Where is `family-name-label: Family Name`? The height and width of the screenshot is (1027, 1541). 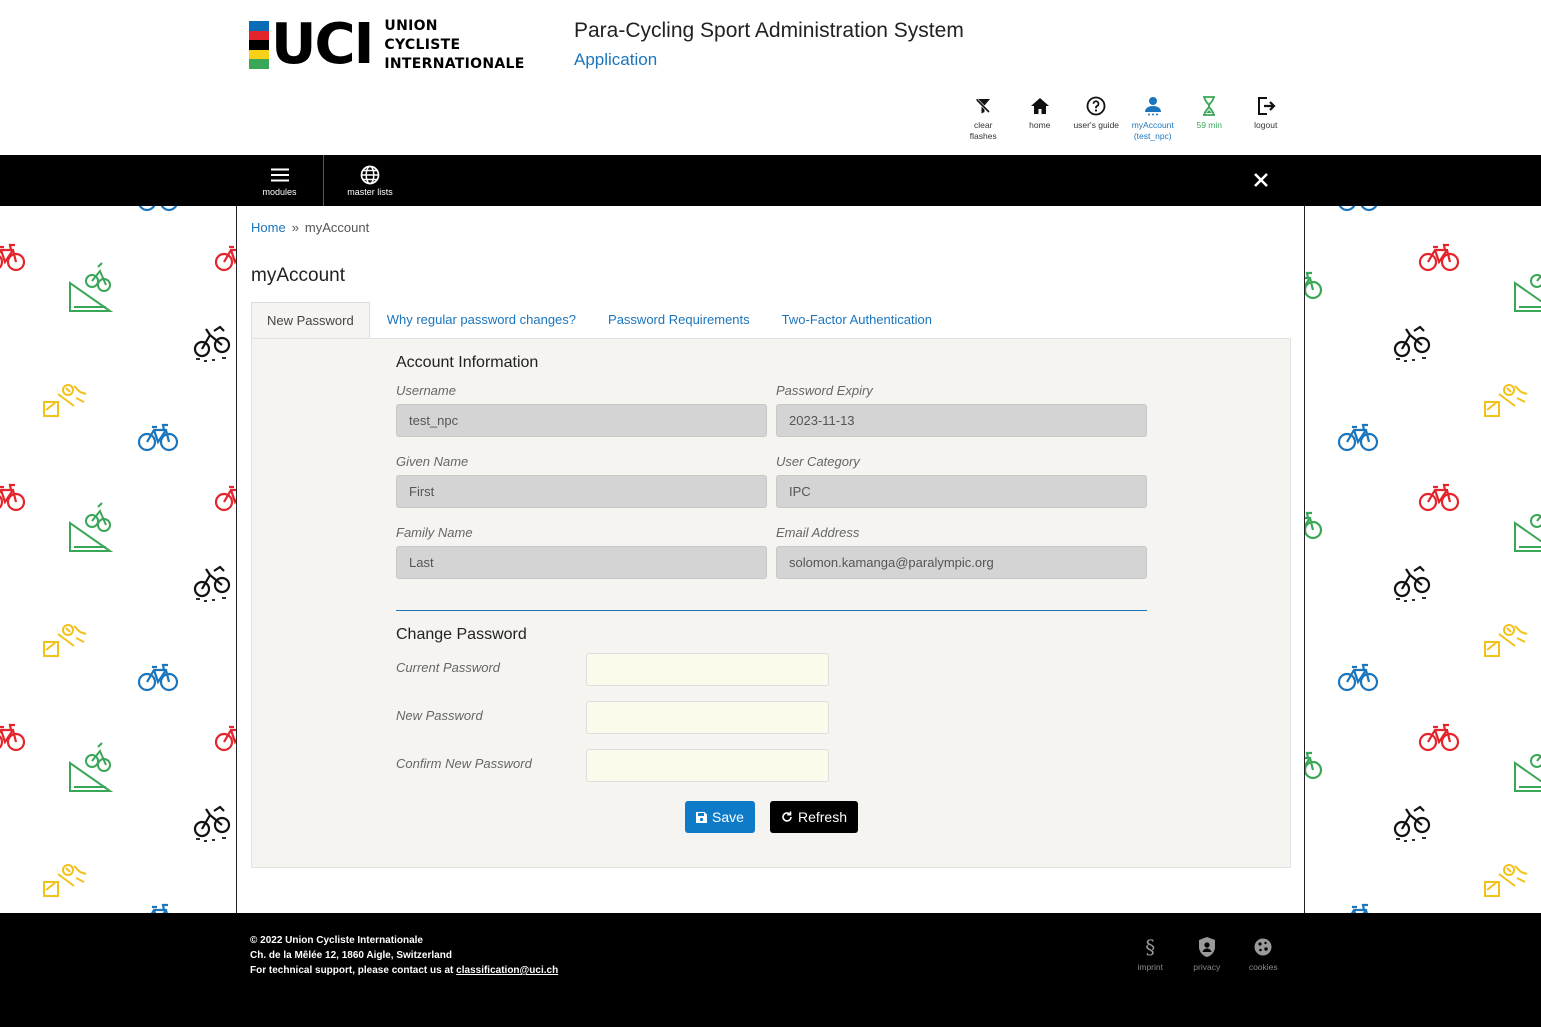 family-name-label: Family Name is located at coordinates (434, 532).